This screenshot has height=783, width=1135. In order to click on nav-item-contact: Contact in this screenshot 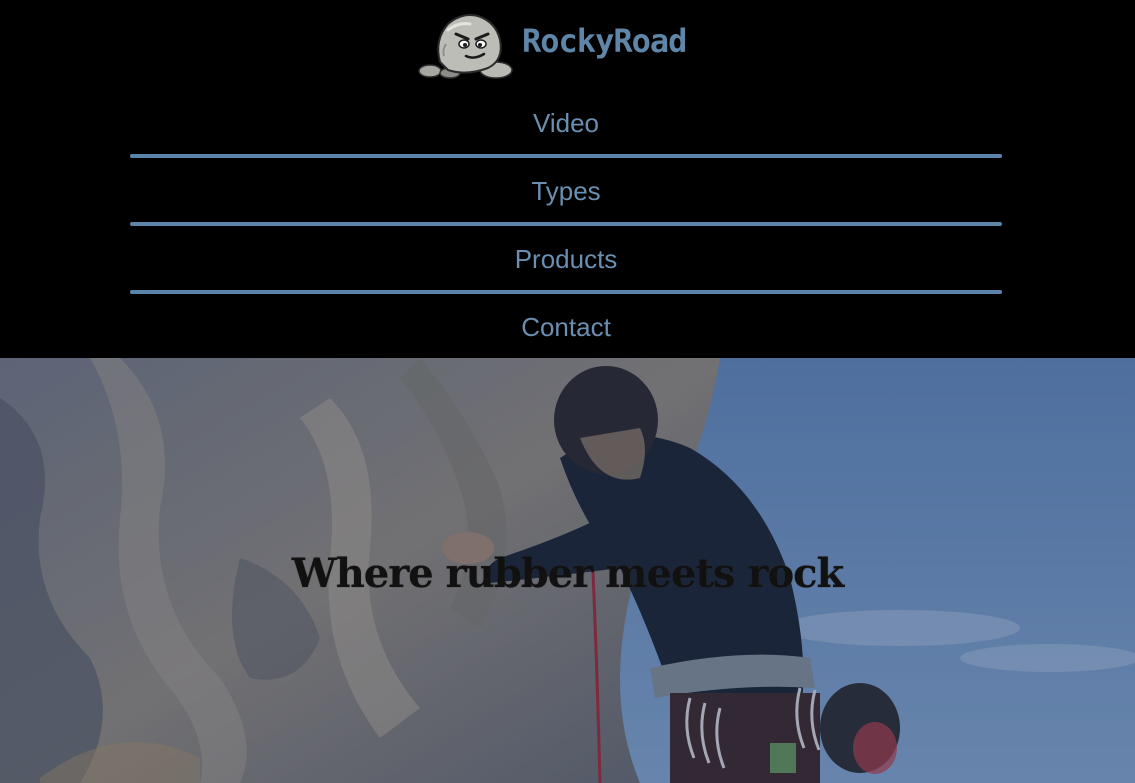, I will do `click(566, 328)`.